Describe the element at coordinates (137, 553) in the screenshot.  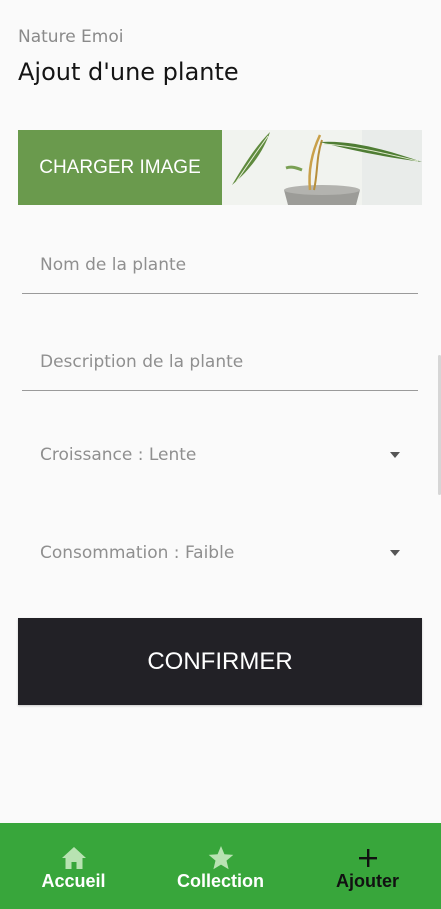
I see `consumption-select-label: Consommation : Faible` at that location.